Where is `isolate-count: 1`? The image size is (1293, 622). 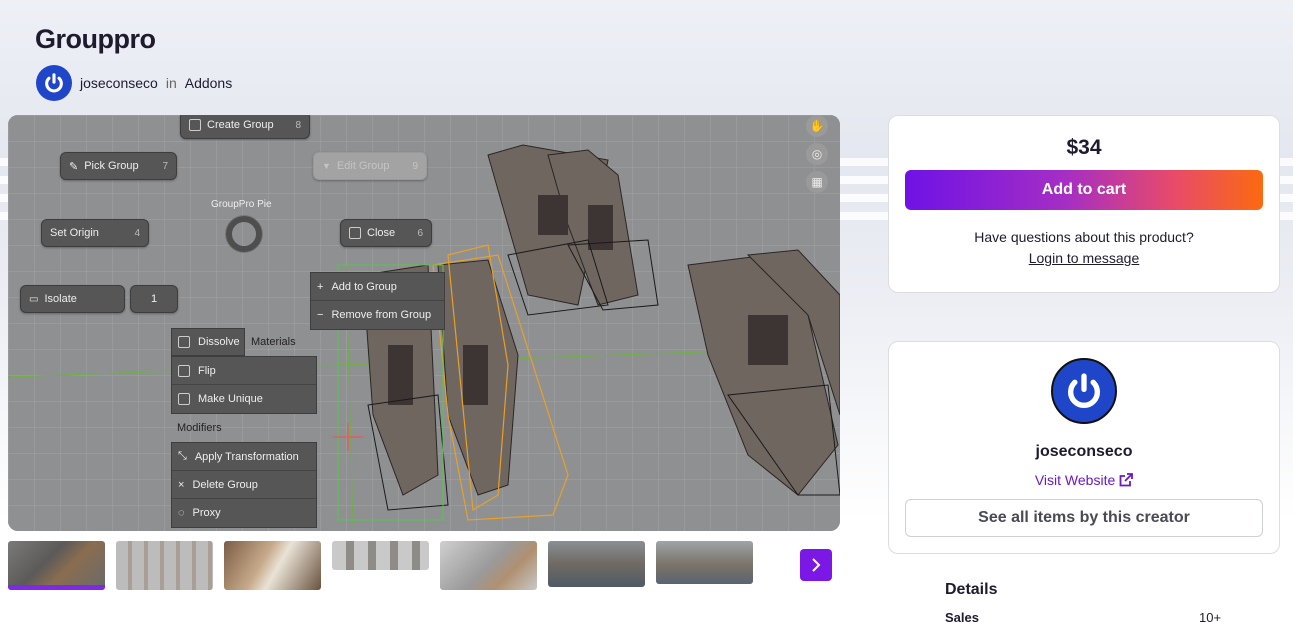
isolate-count: 1 is located at coordinates (154, 299).